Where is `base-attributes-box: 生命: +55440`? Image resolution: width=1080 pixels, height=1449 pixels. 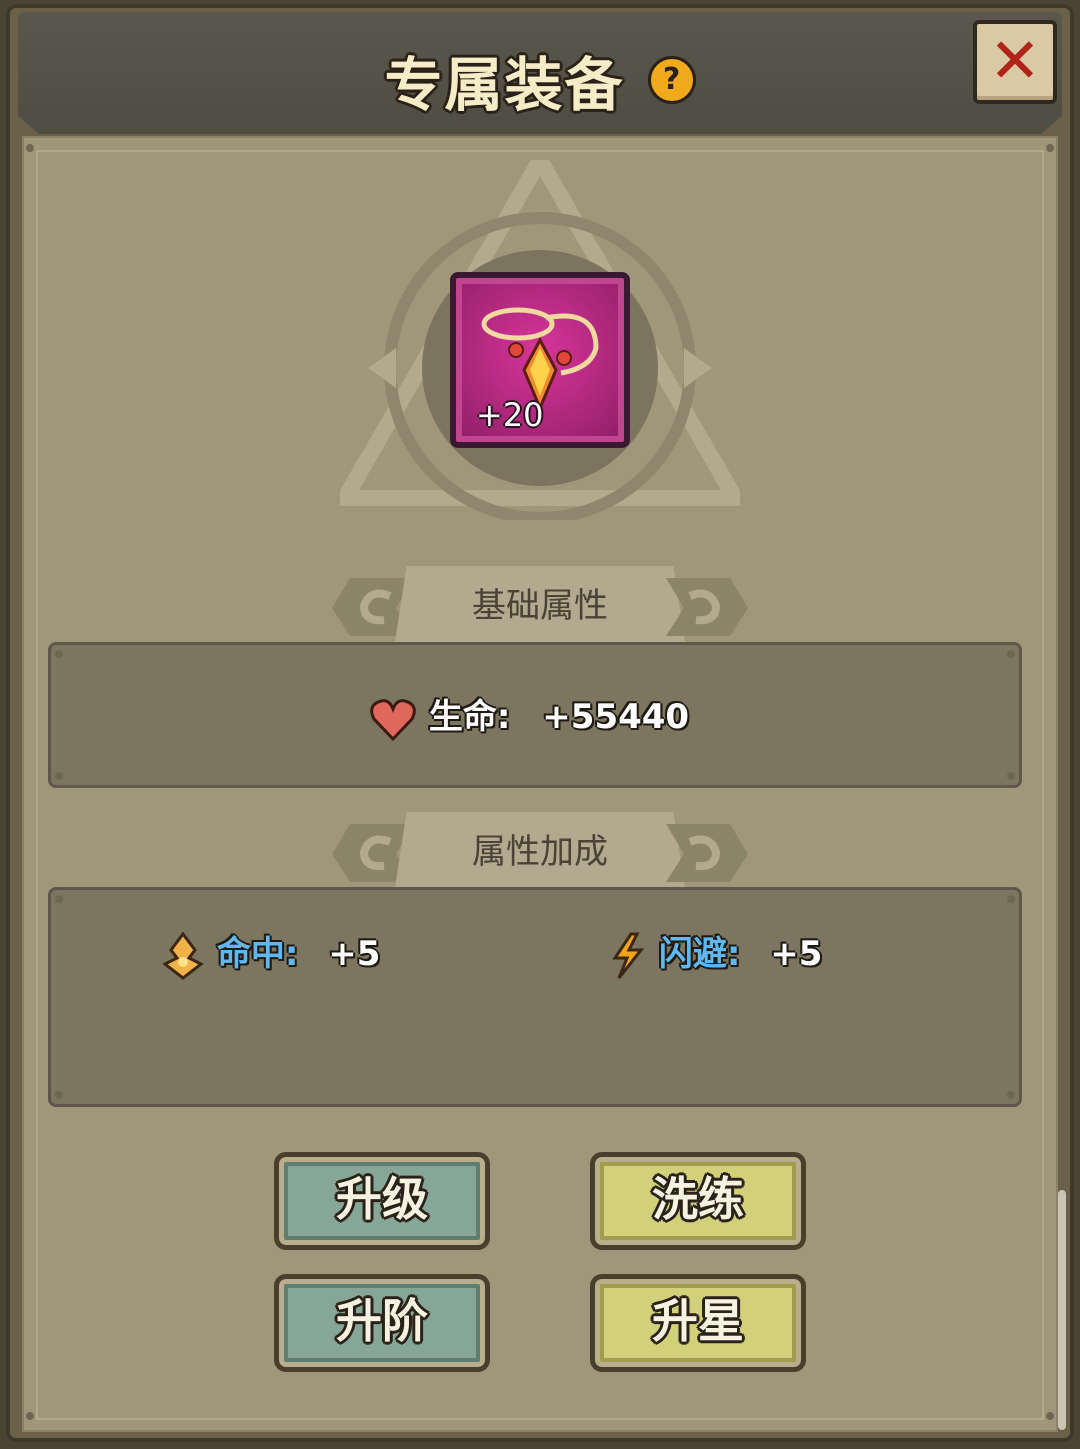 base-attributes-box: 生命: +55440 is located at coordinates (535, 715).